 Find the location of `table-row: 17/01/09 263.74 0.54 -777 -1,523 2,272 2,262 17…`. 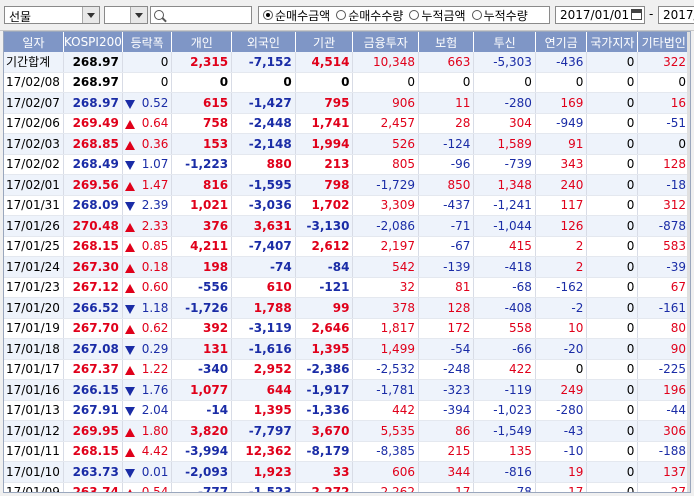

table-row: 17/01/09 263.74 0.54 -777 -1,523 2,272 2,262 17… is located at coordinates (347, 487).